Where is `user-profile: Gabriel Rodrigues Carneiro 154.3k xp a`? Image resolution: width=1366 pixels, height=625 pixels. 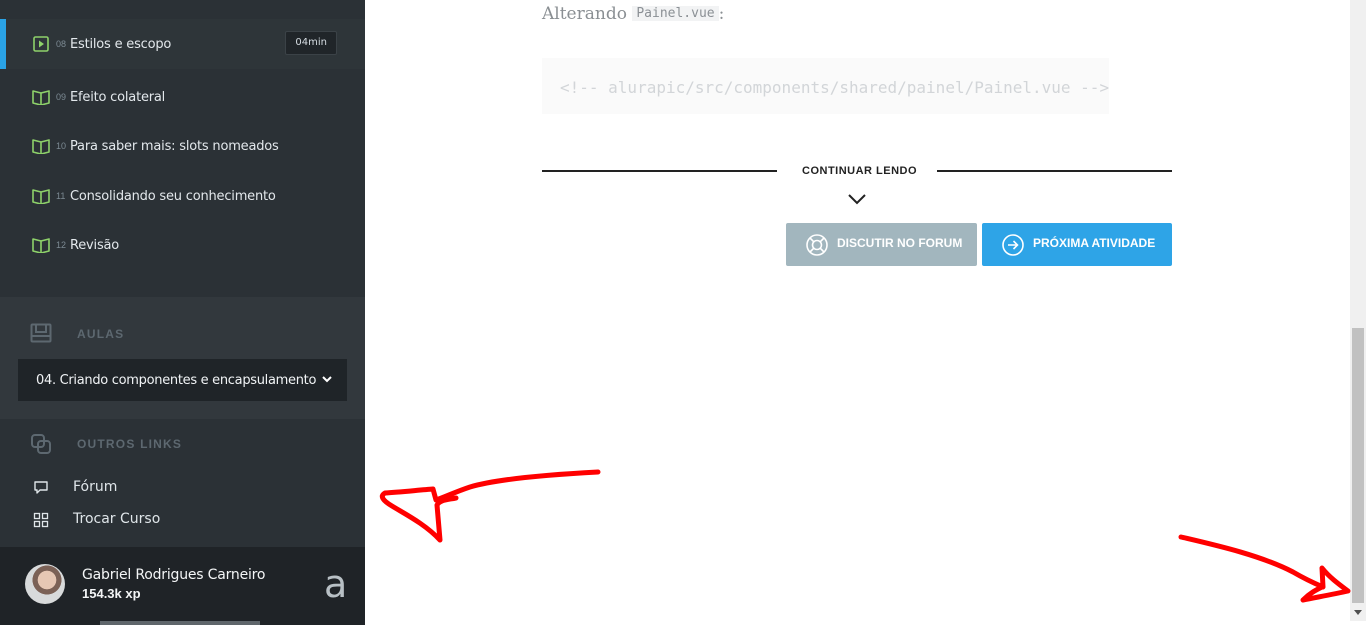 user-profile: Gabriel Rodrigues Carneiro 154.3k xp a is located at coordinates (182, 586).